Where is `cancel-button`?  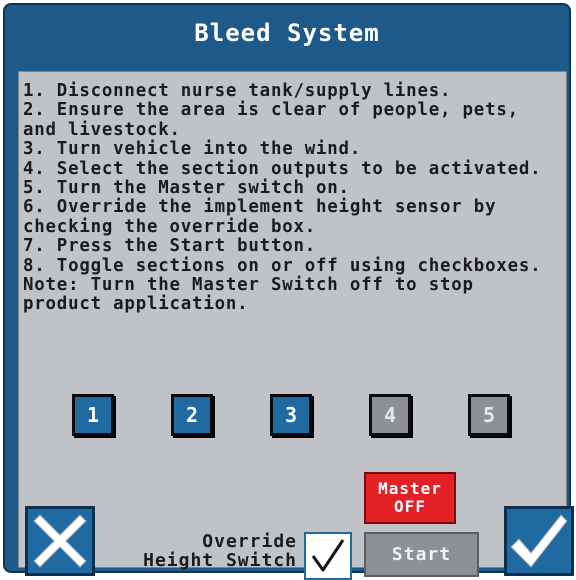 cancel-button is located at coordinates (60, 541).